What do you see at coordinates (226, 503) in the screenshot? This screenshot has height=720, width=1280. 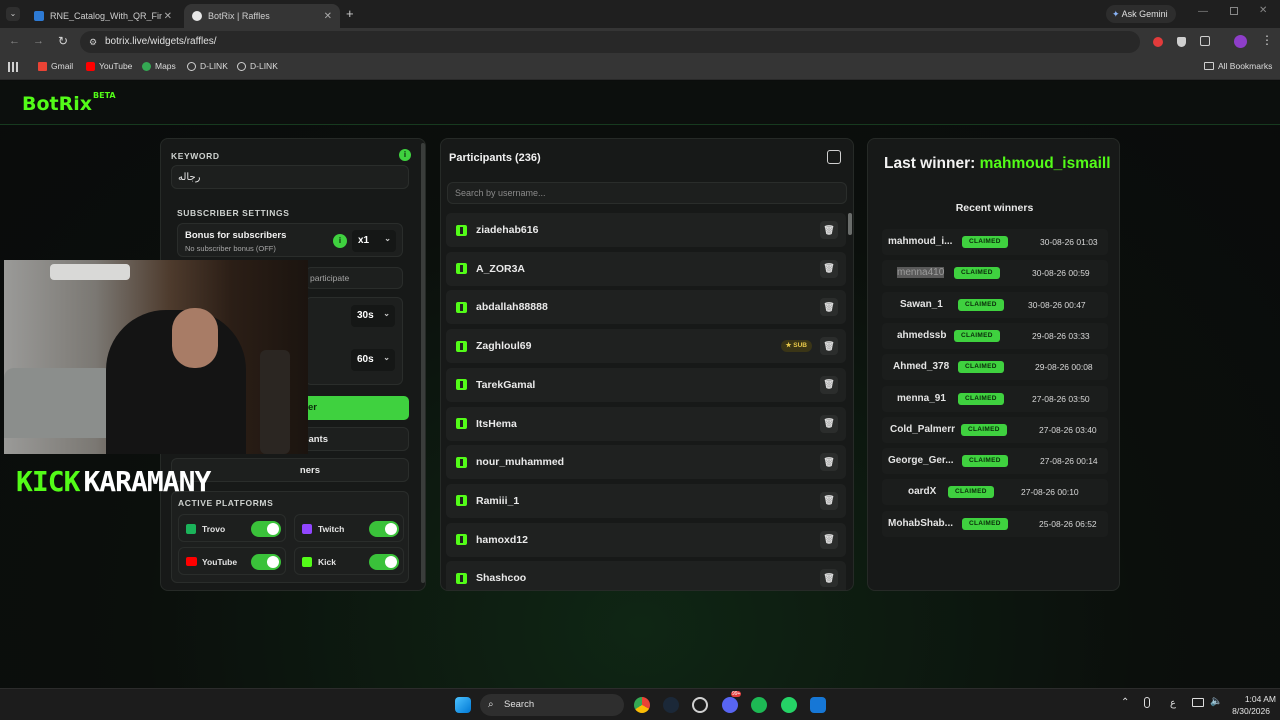 I see `active-platforms-label: ACTIVE PLATFORMS` at bounding box center [226, 503].